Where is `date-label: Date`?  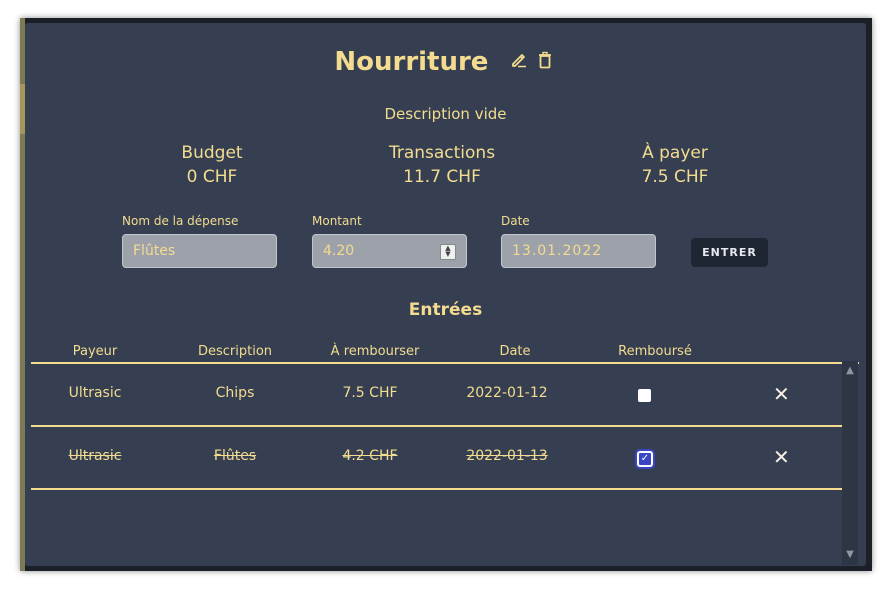
date-label: Date is located at coordinates (515, 221).